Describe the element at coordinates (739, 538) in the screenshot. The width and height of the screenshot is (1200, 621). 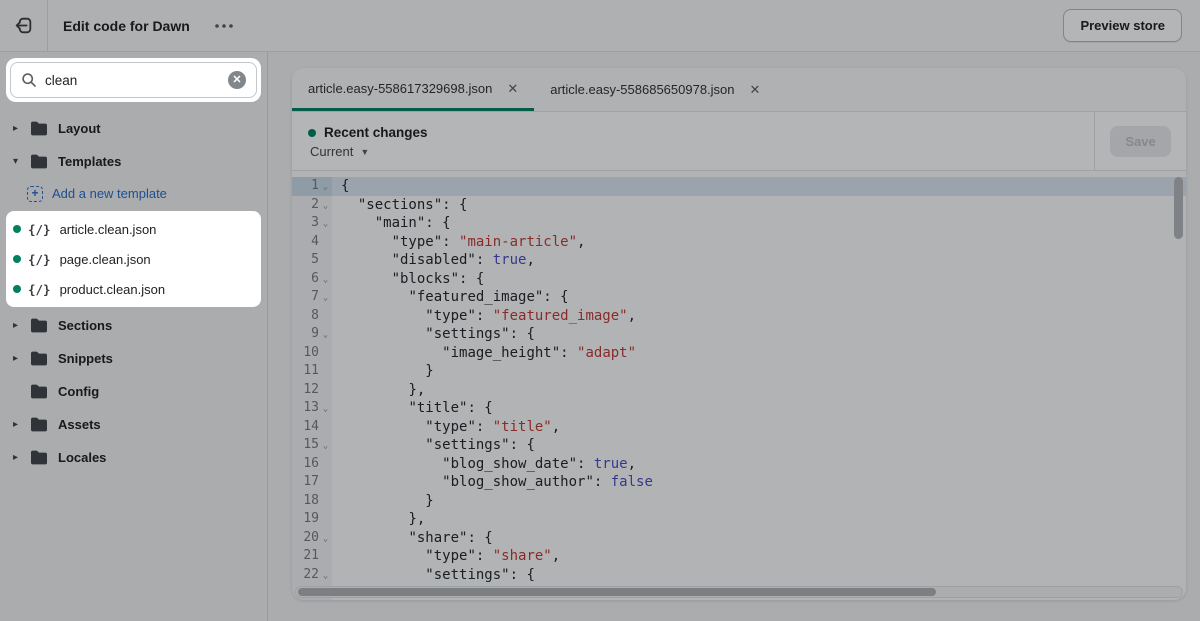
I see `code-line-20: 20 ⌄ "share": {` at that location.